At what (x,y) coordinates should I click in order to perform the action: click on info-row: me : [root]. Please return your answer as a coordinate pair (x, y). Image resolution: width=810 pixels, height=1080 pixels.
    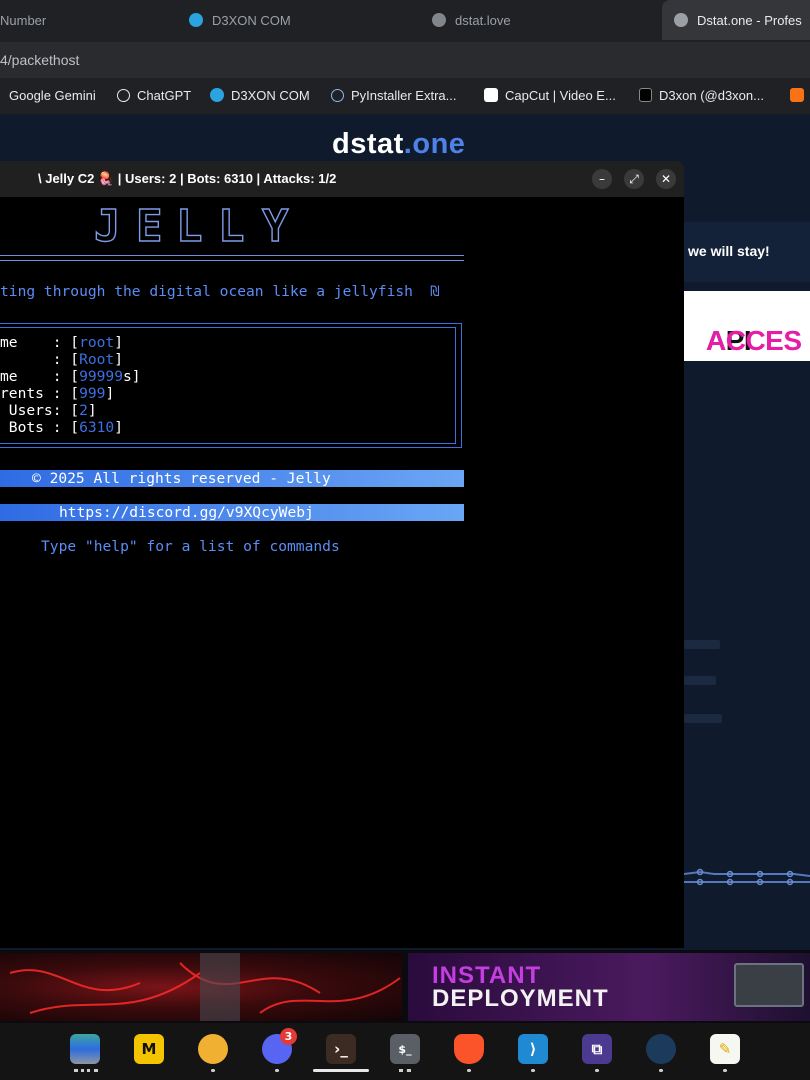
    Looking at the image, I should click on (62, 342).